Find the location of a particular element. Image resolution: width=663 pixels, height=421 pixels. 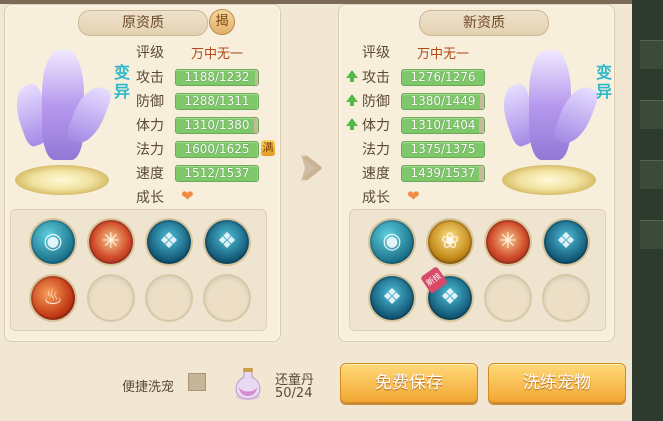

stat-value: 1288/1311 is located at coordinates (217, 101).